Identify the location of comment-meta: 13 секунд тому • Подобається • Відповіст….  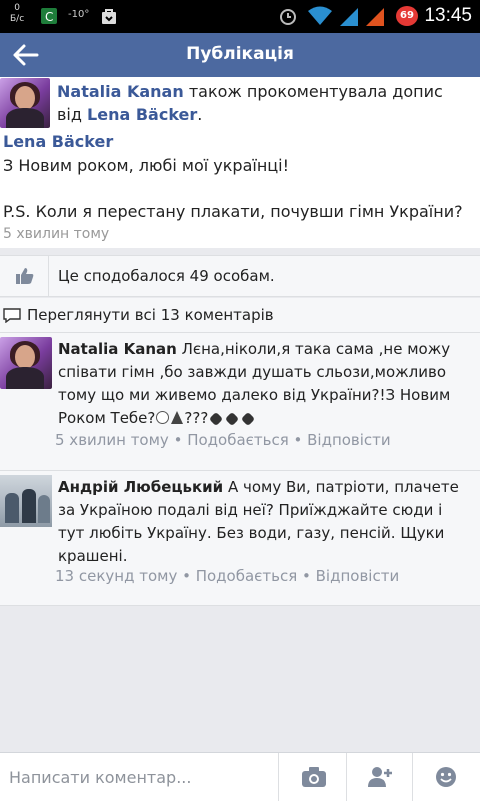
(227, 576).